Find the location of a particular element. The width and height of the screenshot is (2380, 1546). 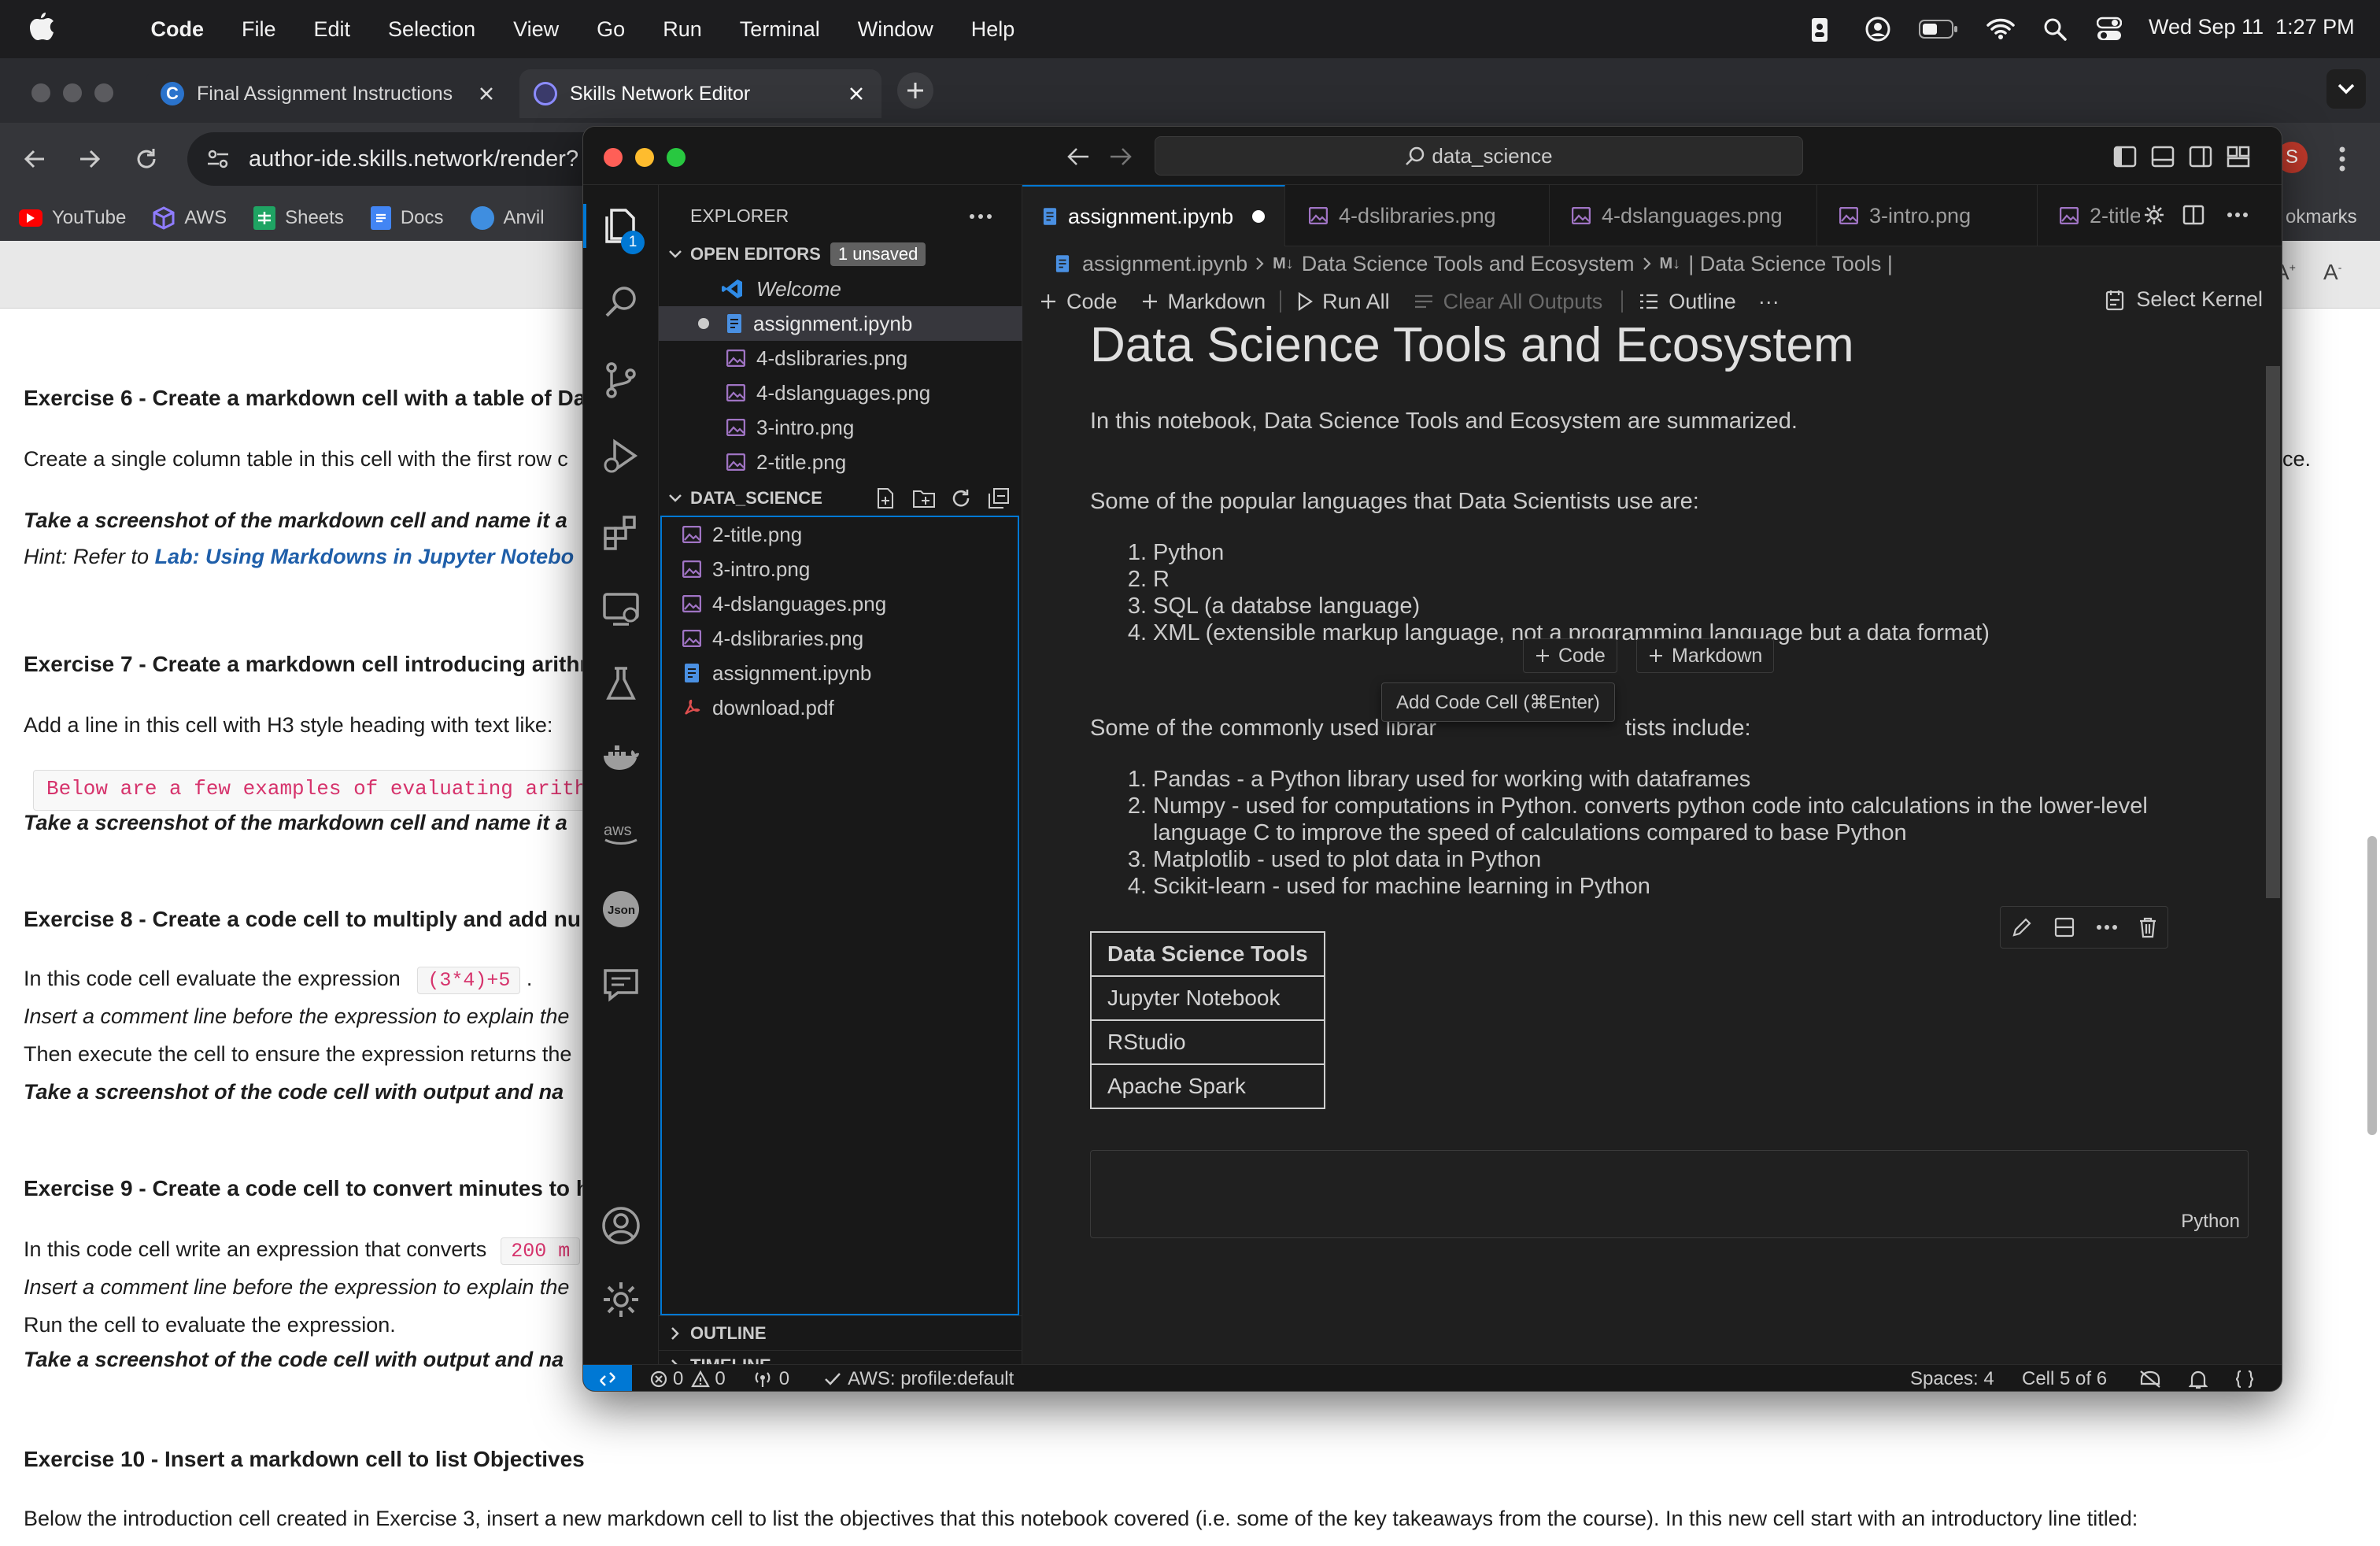

outline-button: Outline is located at coordinates (1687, 302).